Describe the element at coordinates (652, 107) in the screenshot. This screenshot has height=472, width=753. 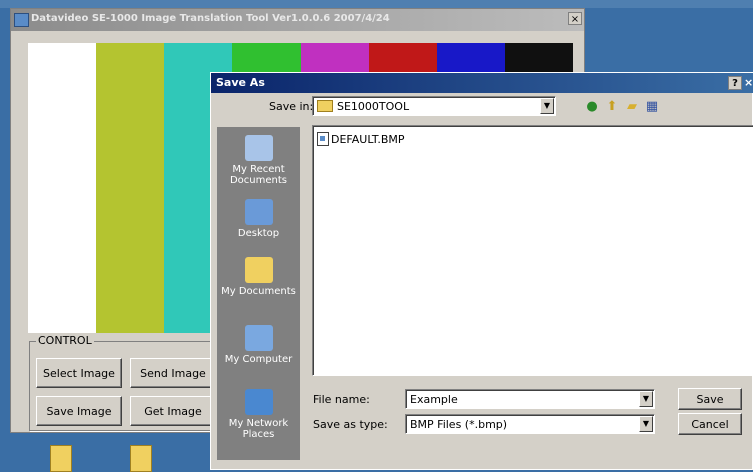
I see `view-menu-icon: ▦` at that location.